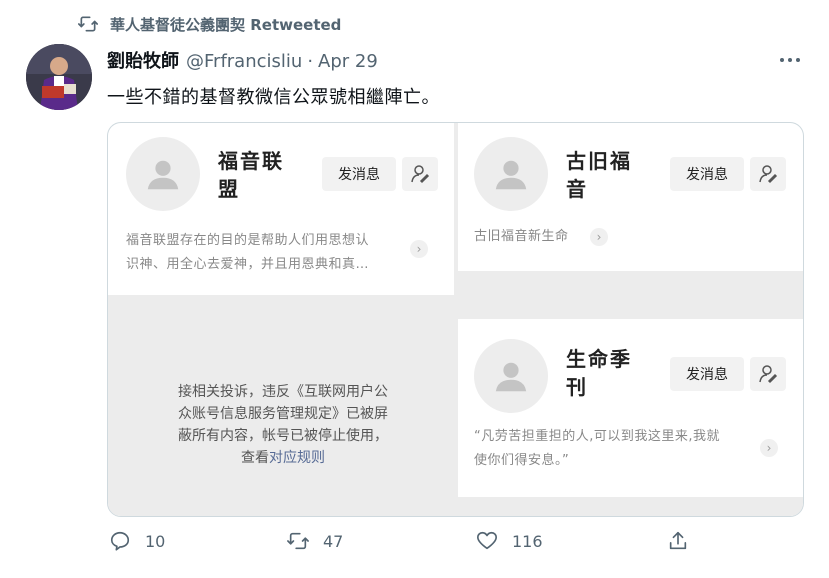 The width and height of the screenshot is (829, 578). Describe the element at coordinates (226, 24) in the screenshot. I see `retweeted-by-label: 華人基督徒公義團契 Retweeted` at that location.